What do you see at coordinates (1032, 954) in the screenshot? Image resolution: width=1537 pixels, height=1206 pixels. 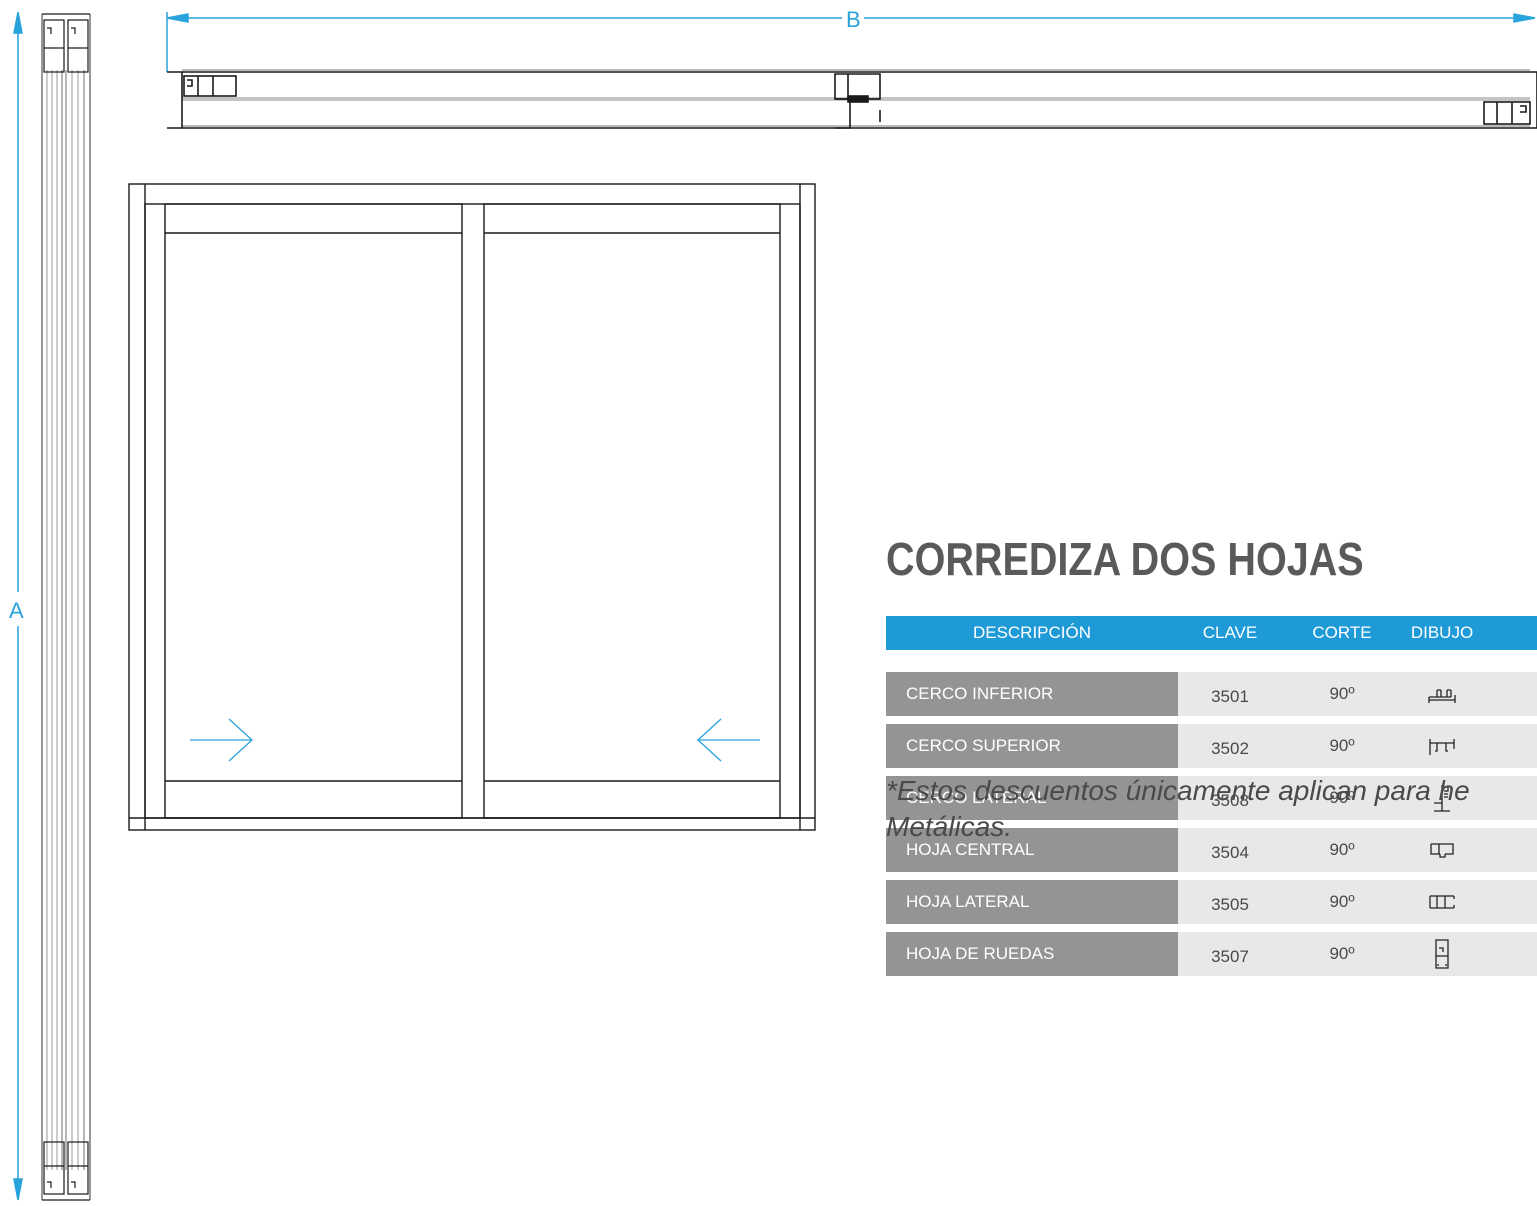 I see `row-description: HOJA DE RUEDAS` at bounding box center [1032, 954].